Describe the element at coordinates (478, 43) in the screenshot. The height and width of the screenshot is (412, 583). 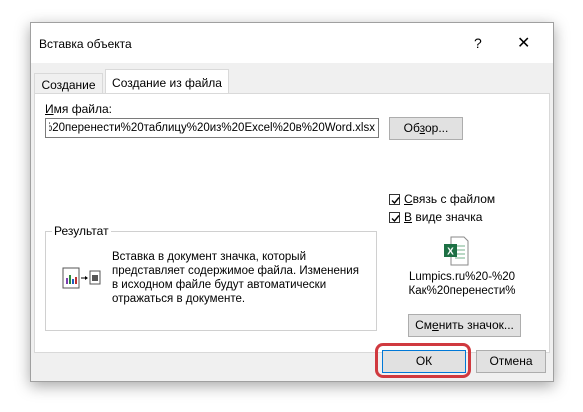
I see `help-icon: ?` at that location.